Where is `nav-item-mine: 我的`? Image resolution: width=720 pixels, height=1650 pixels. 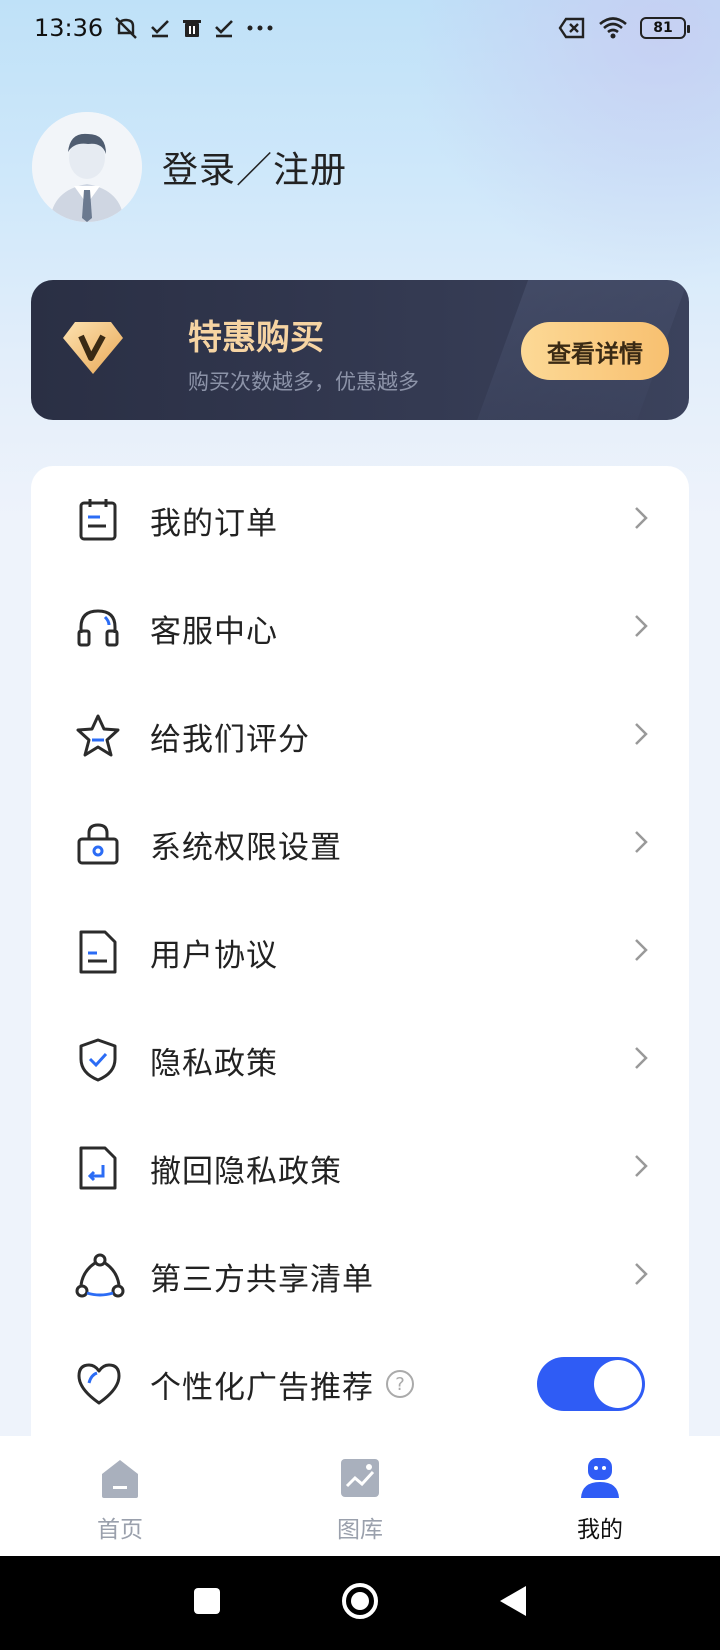 nav-item-mine: 我的 is located at coordinates (600, 1496).